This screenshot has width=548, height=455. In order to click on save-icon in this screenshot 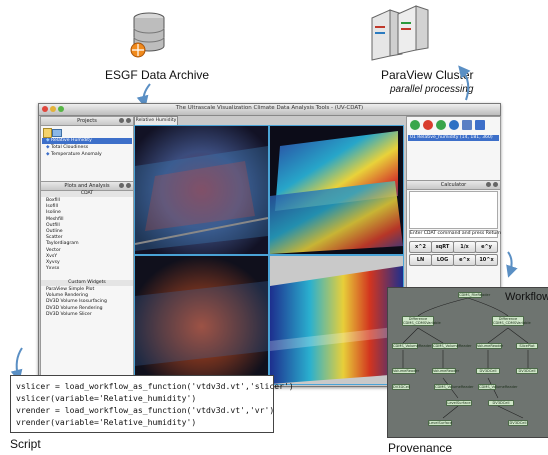, I will do `click(480, 125)`.